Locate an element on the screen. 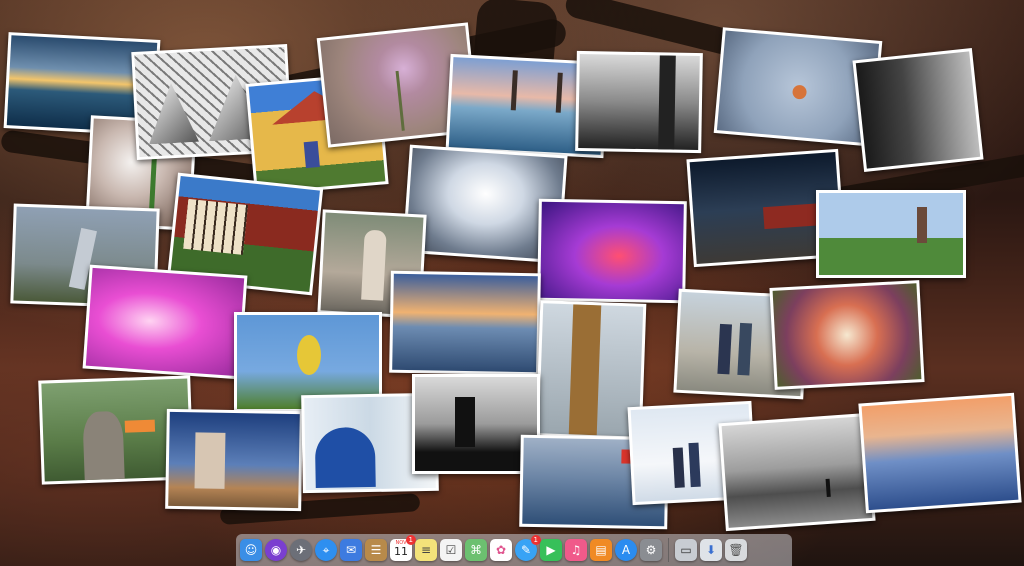 The width and height of the screenshot is (1024, 566). photo-sunset-beach is located at coordinates (465, 323).